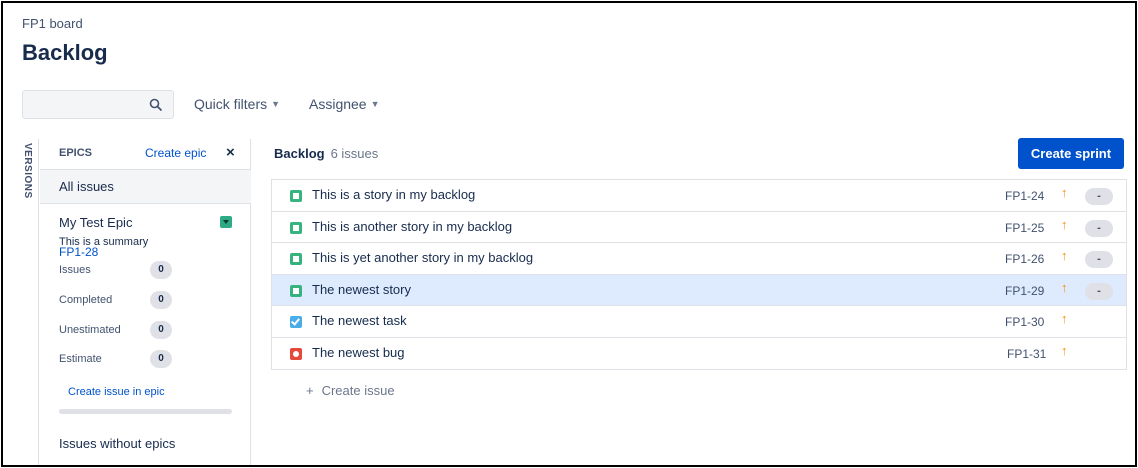  What do you see at coordinates (145, 411) in the screenshot?
I see `epic-progress-bar` at bounding box center [145, 411].